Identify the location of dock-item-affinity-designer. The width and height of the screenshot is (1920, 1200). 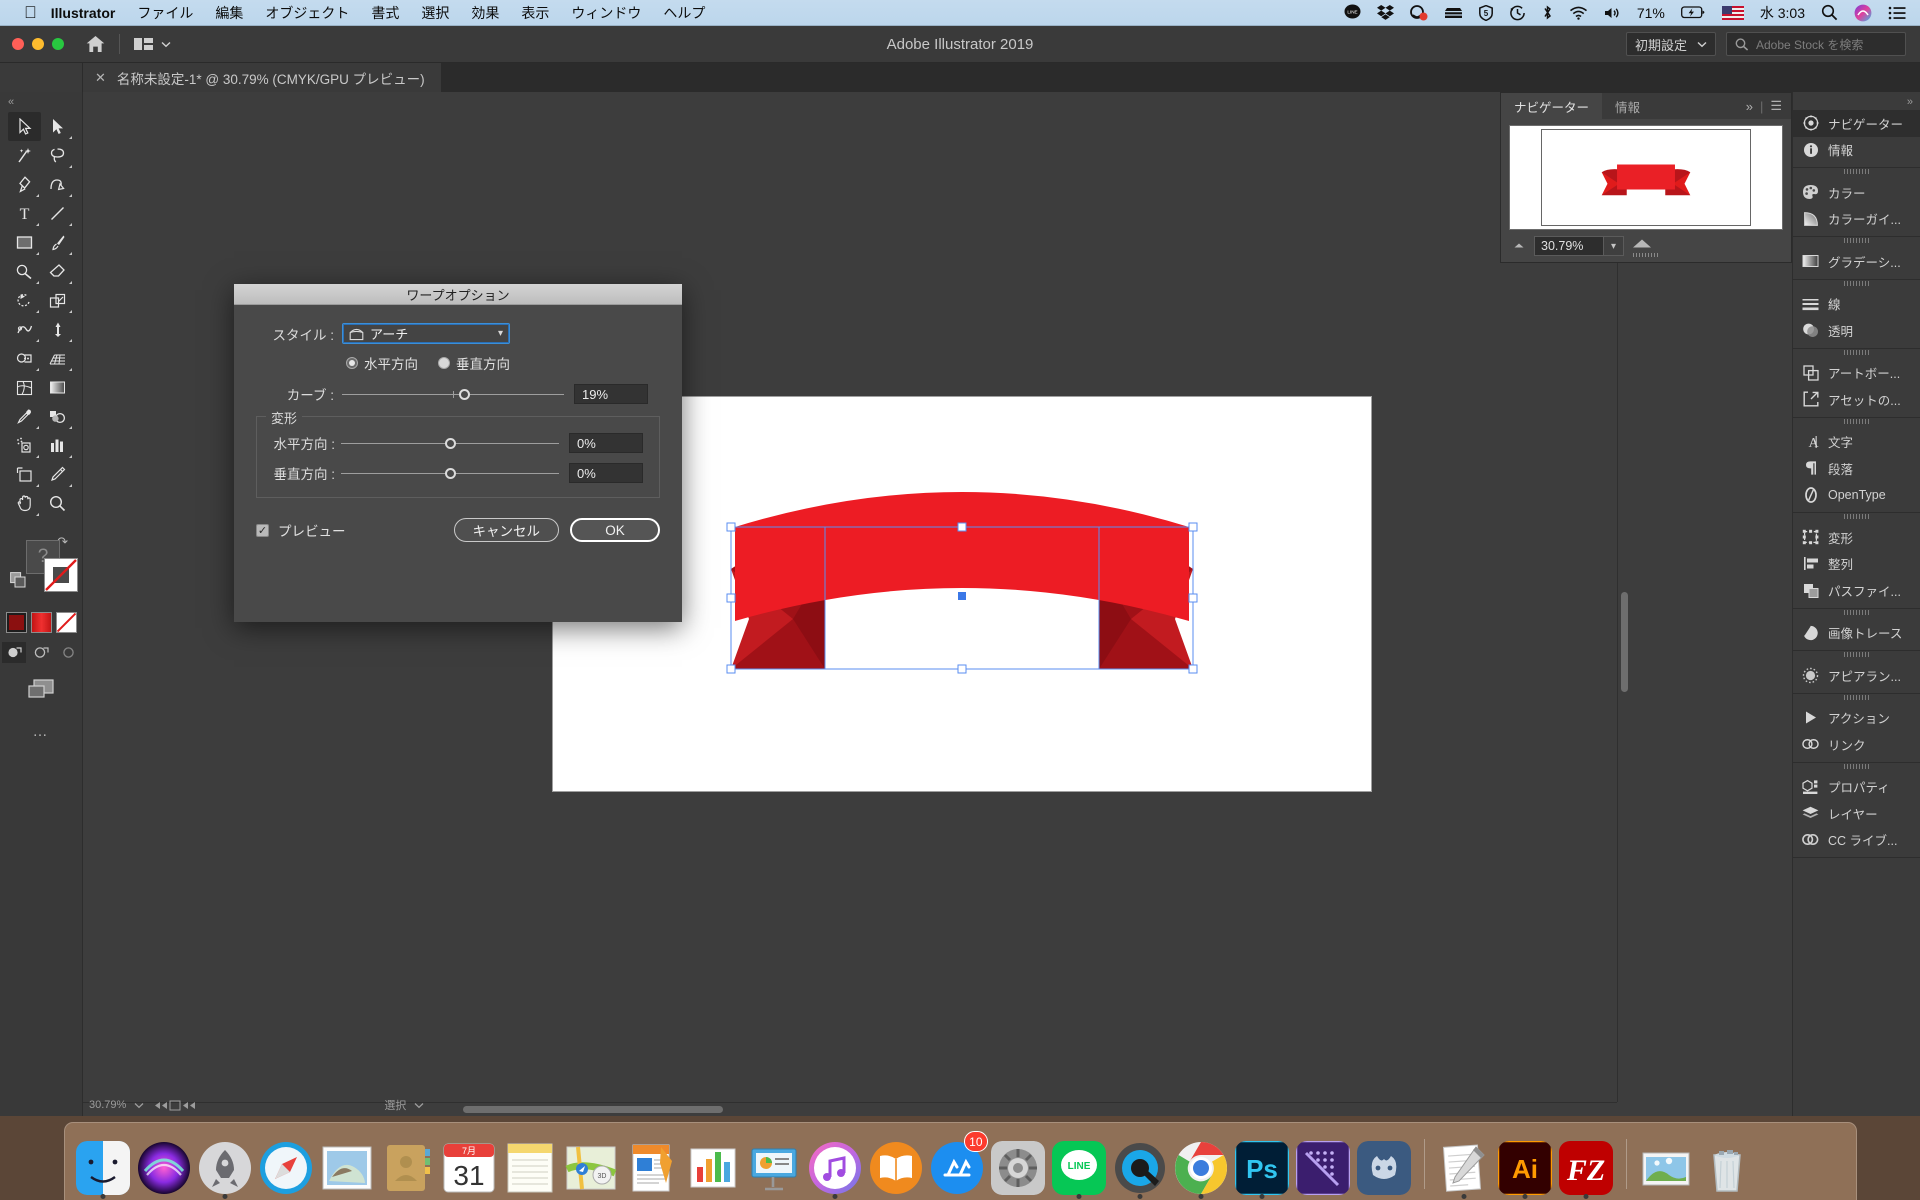
(1323, 1164).